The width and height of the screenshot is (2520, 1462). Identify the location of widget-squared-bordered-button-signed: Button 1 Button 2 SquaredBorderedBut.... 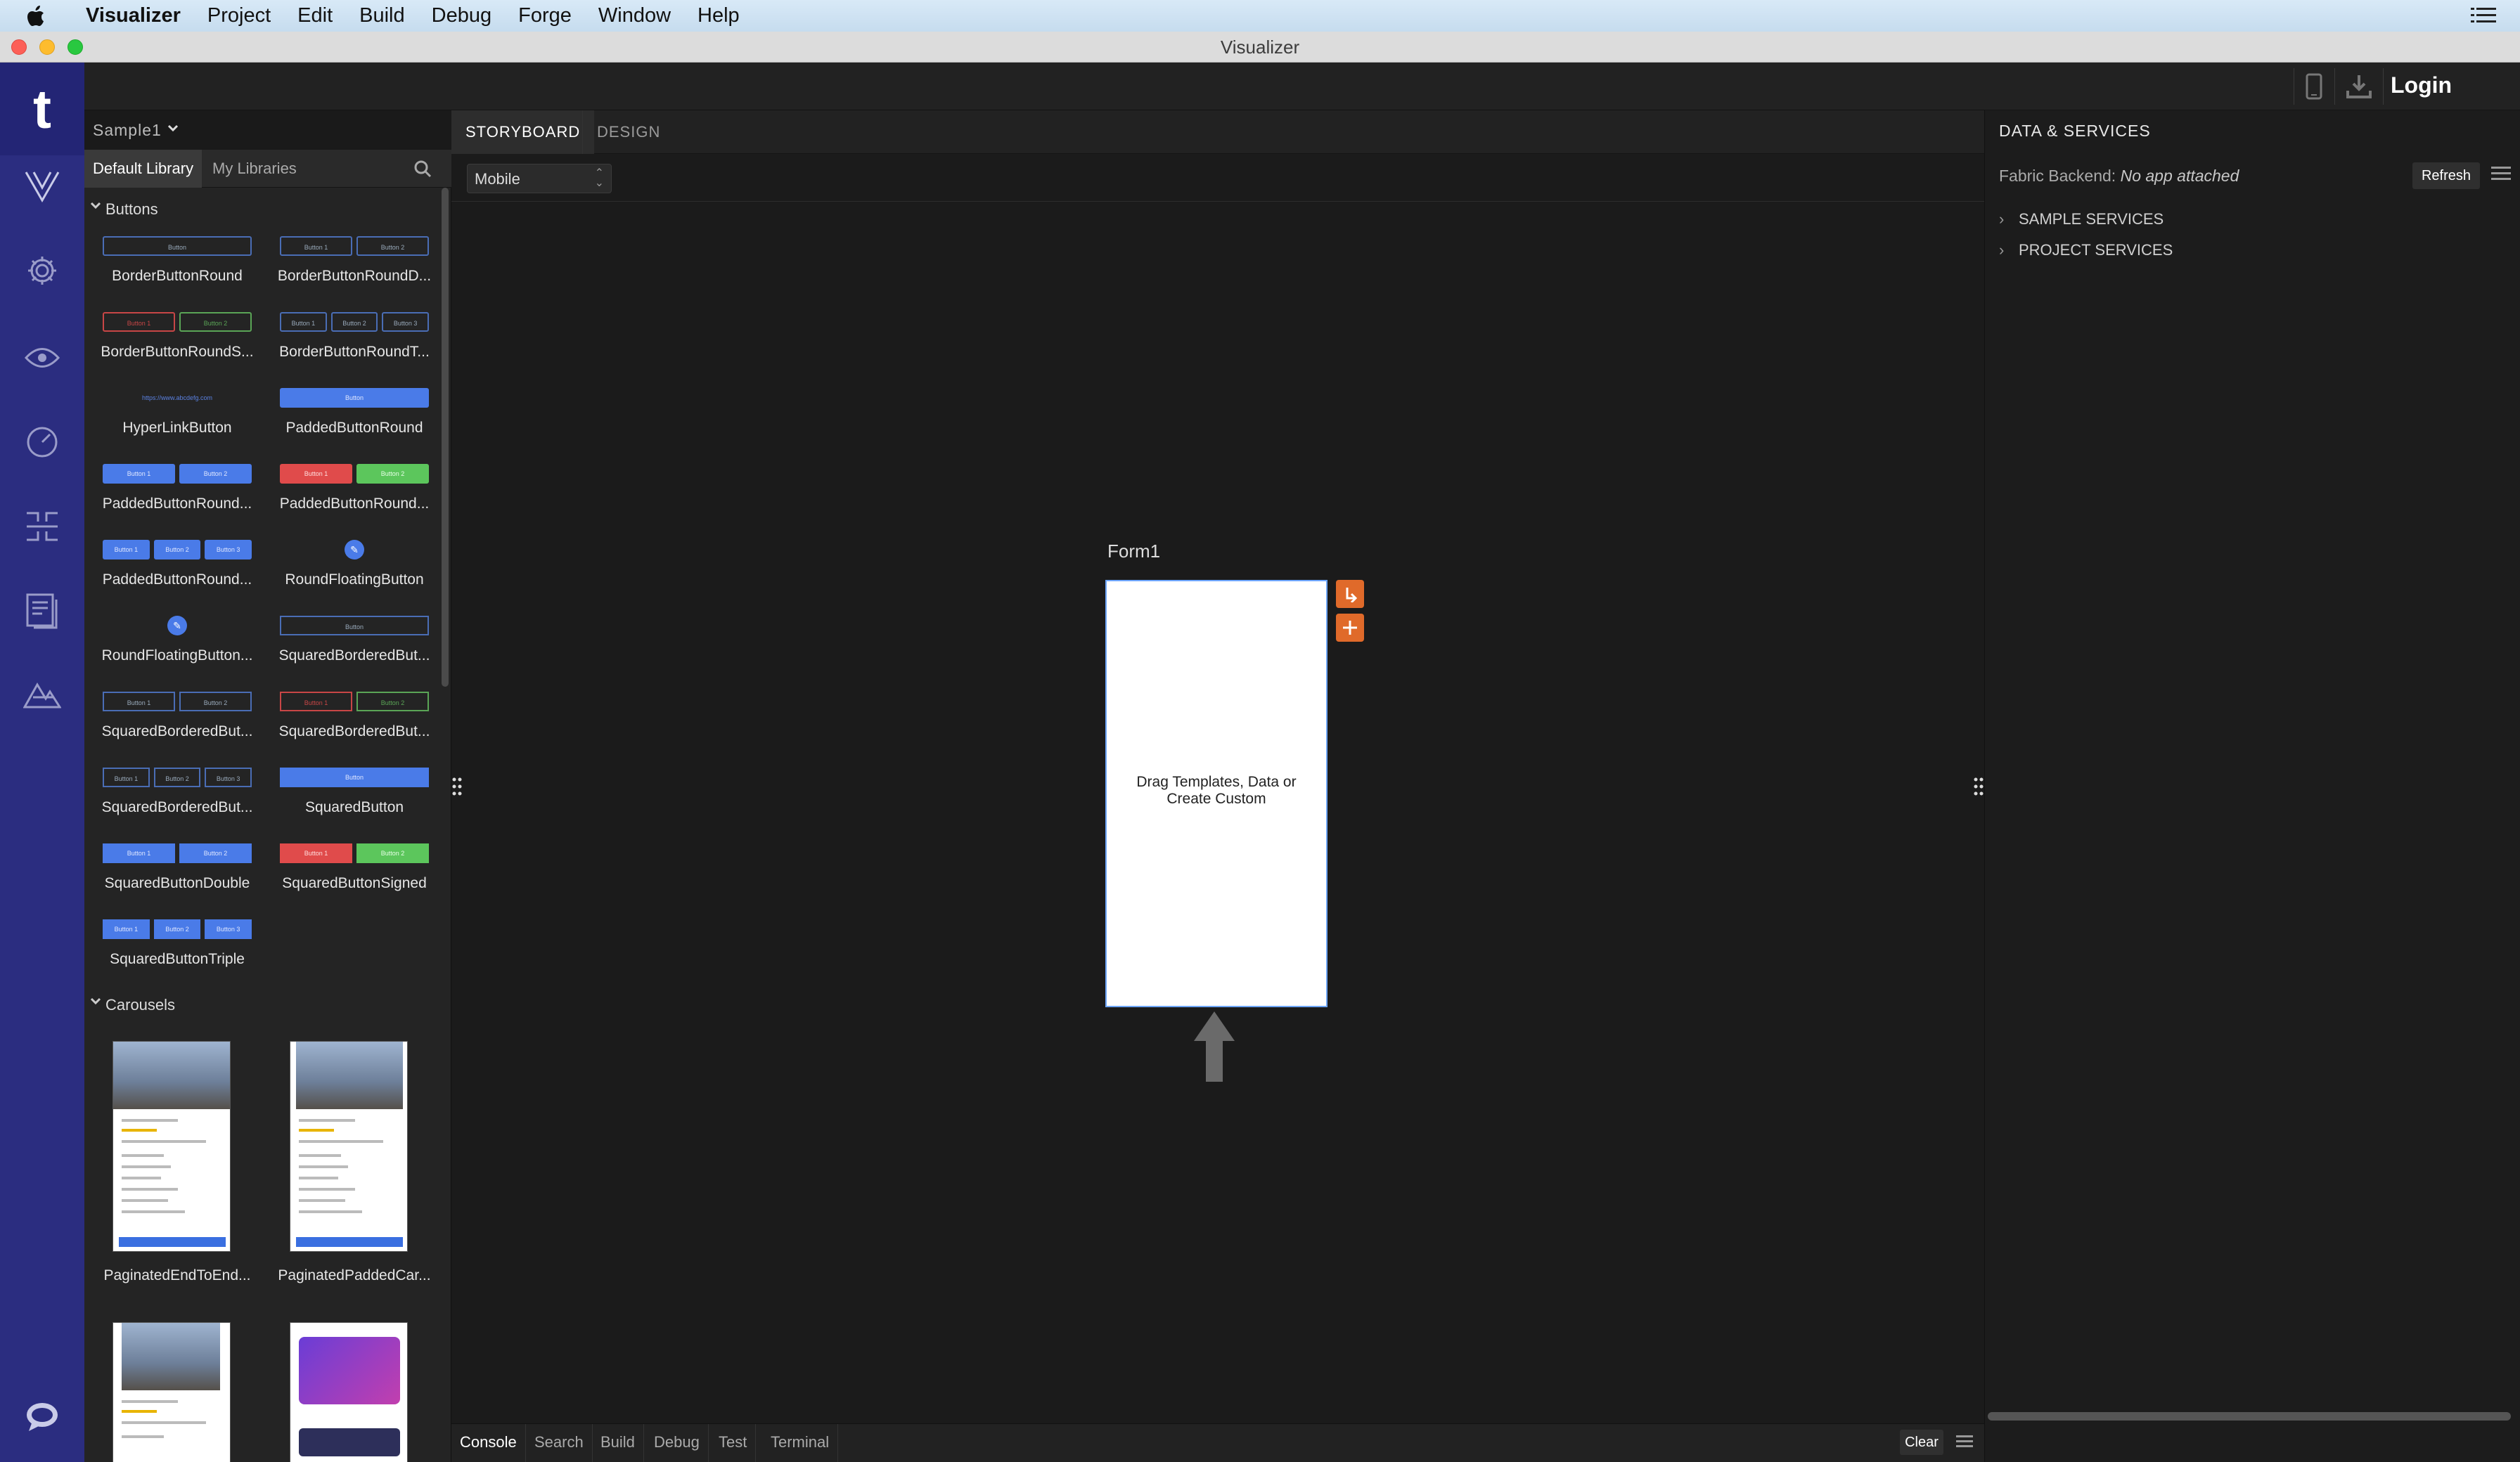
(354, 719).